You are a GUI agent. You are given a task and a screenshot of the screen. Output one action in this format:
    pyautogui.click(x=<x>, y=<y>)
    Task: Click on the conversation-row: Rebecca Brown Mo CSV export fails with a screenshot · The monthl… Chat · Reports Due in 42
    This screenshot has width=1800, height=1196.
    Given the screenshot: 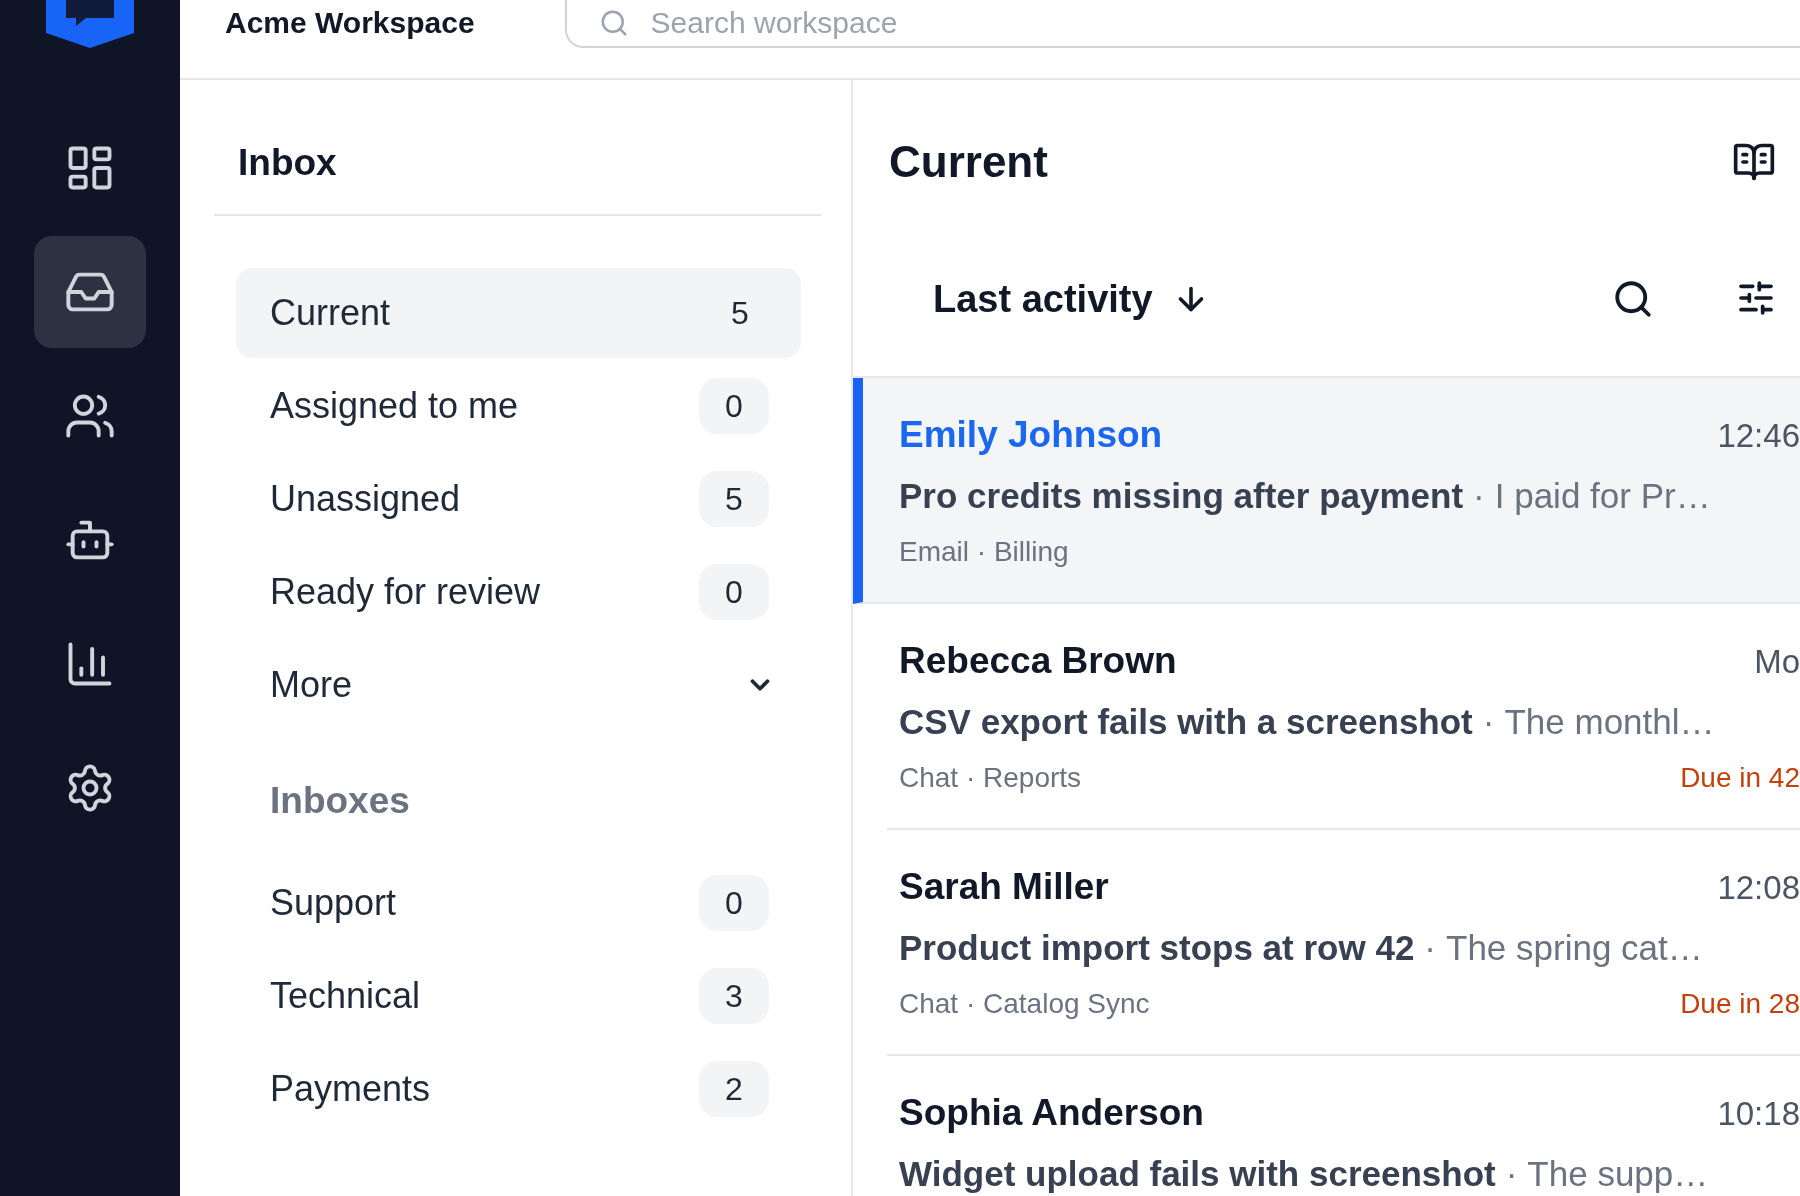 What is the action you would take?
    pyautogui.click(x=1343, y=717)
    